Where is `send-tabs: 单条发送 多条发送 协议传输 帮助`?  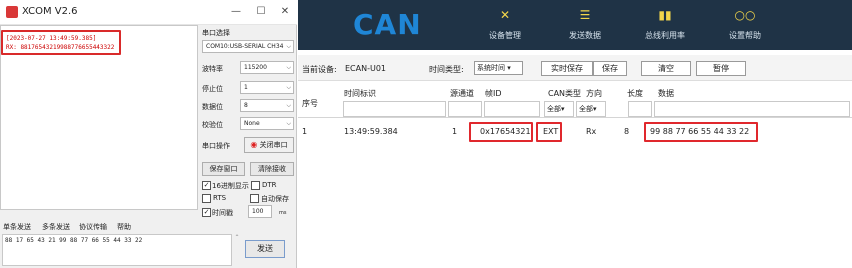
send-tabs: 单条发送 多条发送 协议传输 帮助 is located at coordinates (148, 228).